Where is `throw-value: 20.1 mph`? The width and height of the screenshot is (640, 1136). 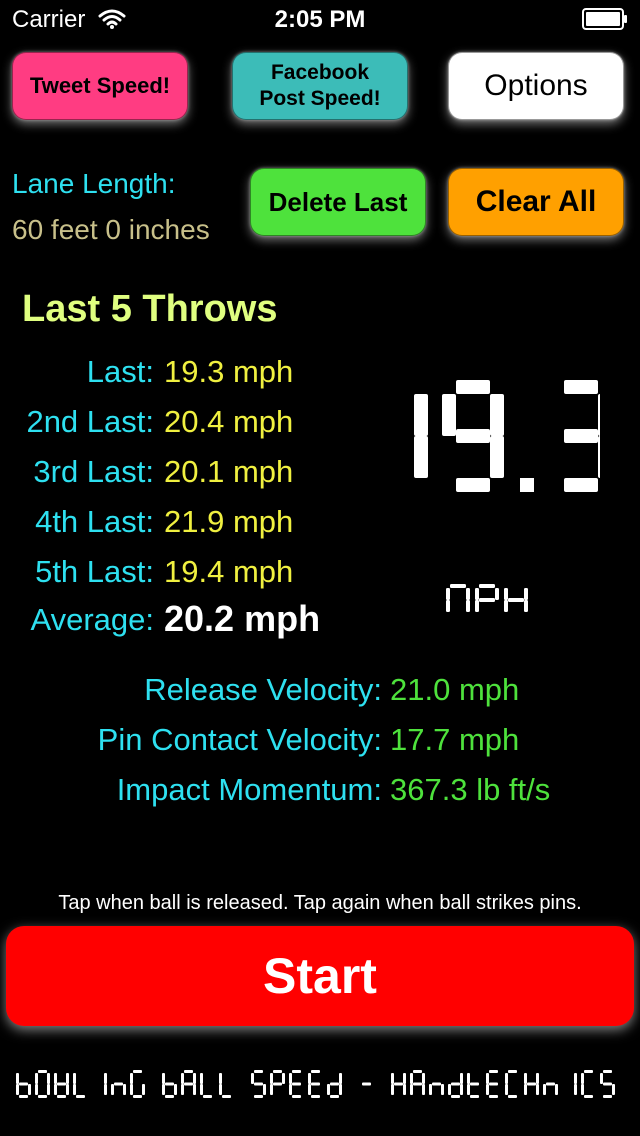 throw-value: 20.1 mph is located at coordinates (229, 471).